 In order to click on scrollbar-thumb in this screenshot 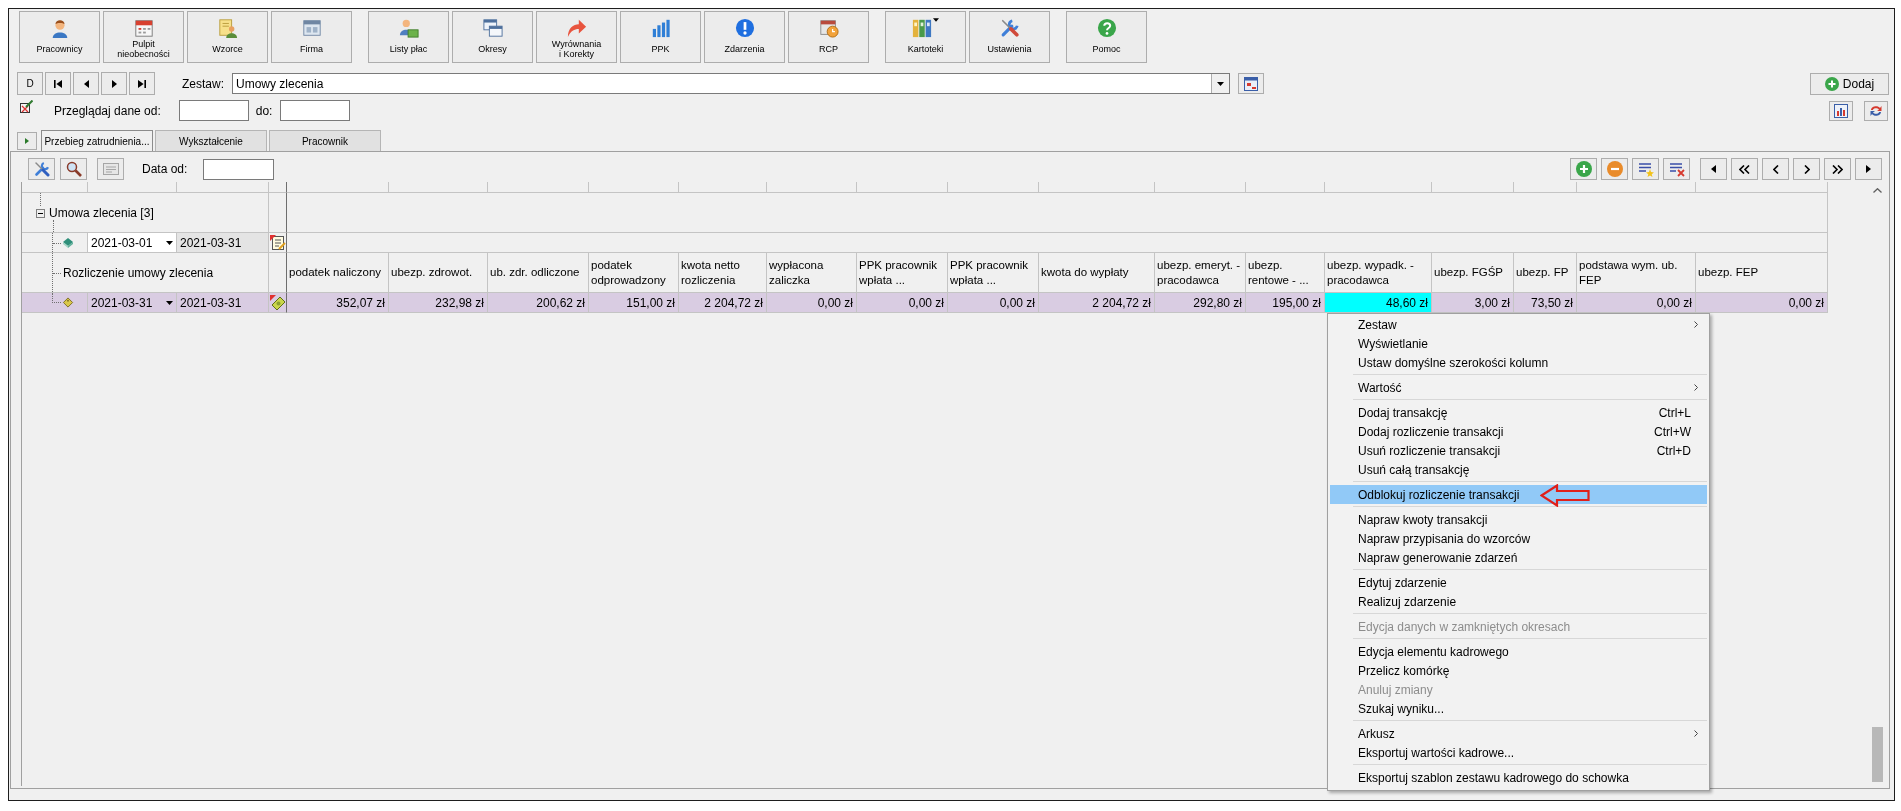, I will do `click(1877, 754)`.